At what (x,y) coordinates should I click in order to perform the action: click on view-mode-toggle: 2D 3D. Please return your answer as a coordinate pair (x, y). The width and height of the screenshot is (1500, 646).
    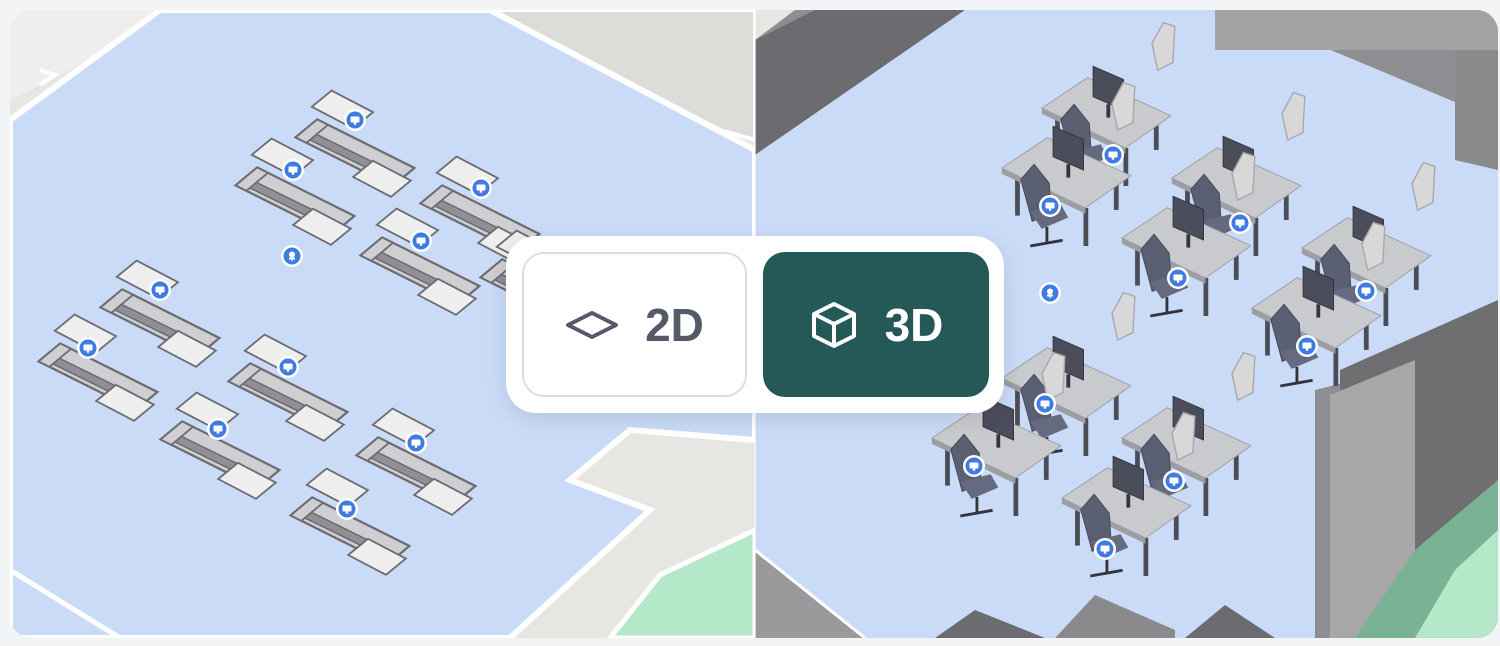
    Looking at the image, I should click on (755, 324).